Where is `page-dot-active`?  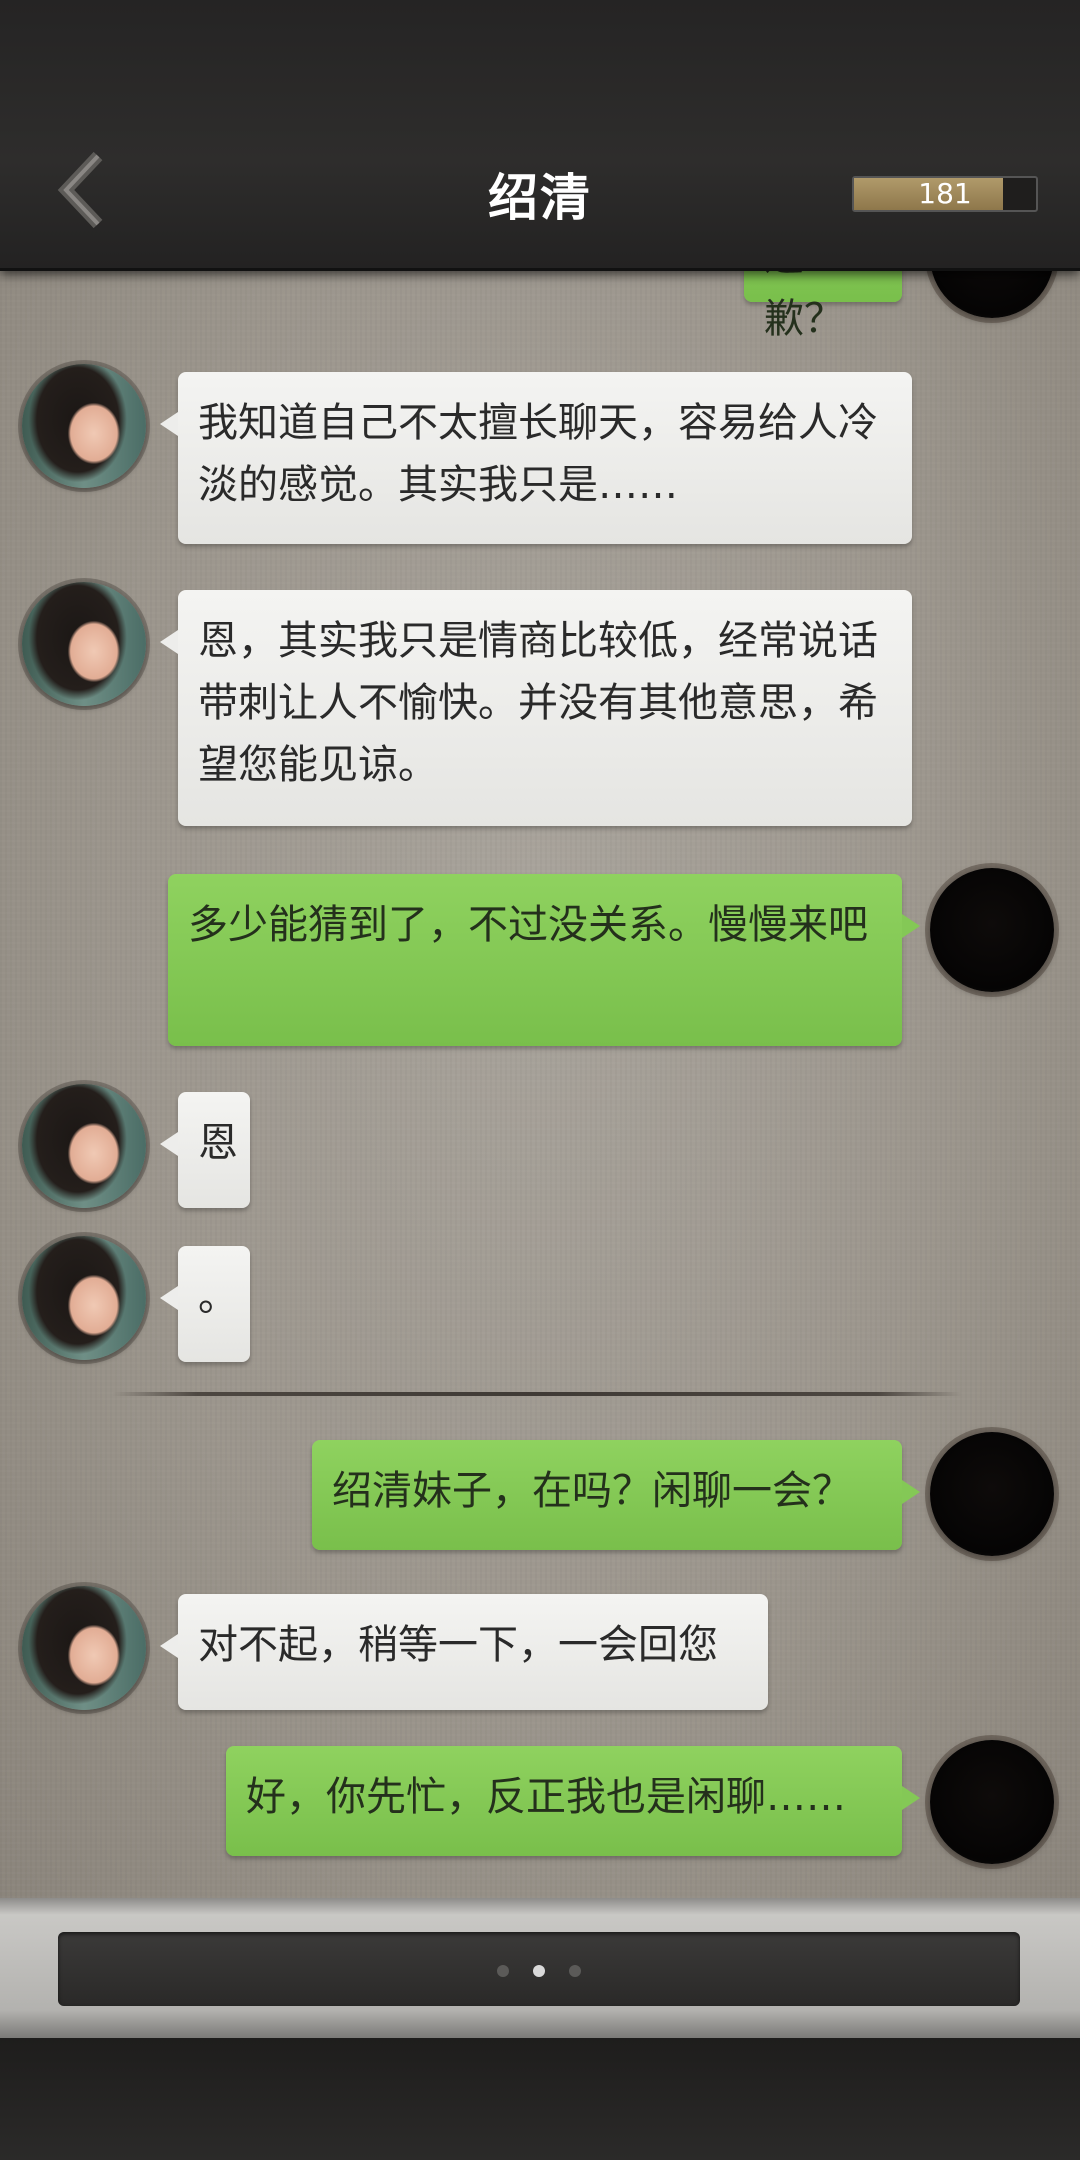 page-dot-active is located at coordinates (539, 1971).